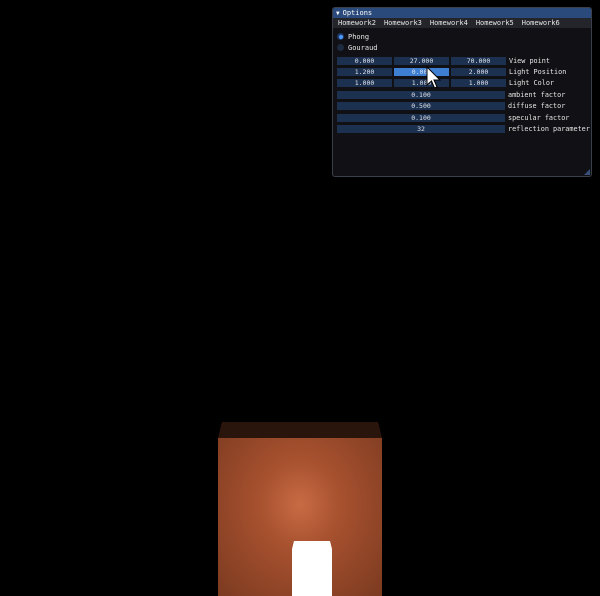  What do you see at coordinates (478, 83) in the screenshot?
I see `light-color-b-field: 1.000` at bounding box center [478, 83].